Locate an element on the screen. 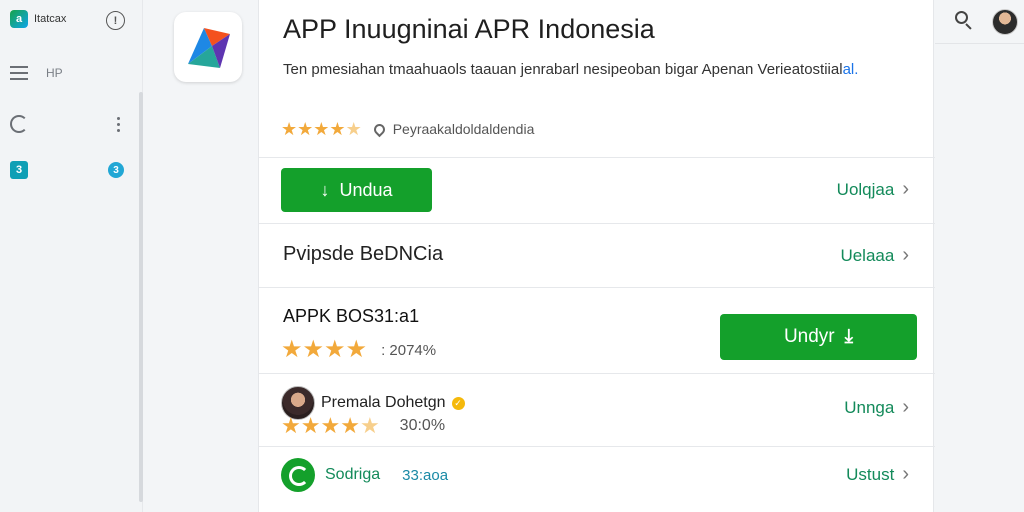 Image resolution: width=1024 pixels, height=512 pixels. section-rating: ★ ★ ★ ★ : 2074% is located at coordinates (358, 350).